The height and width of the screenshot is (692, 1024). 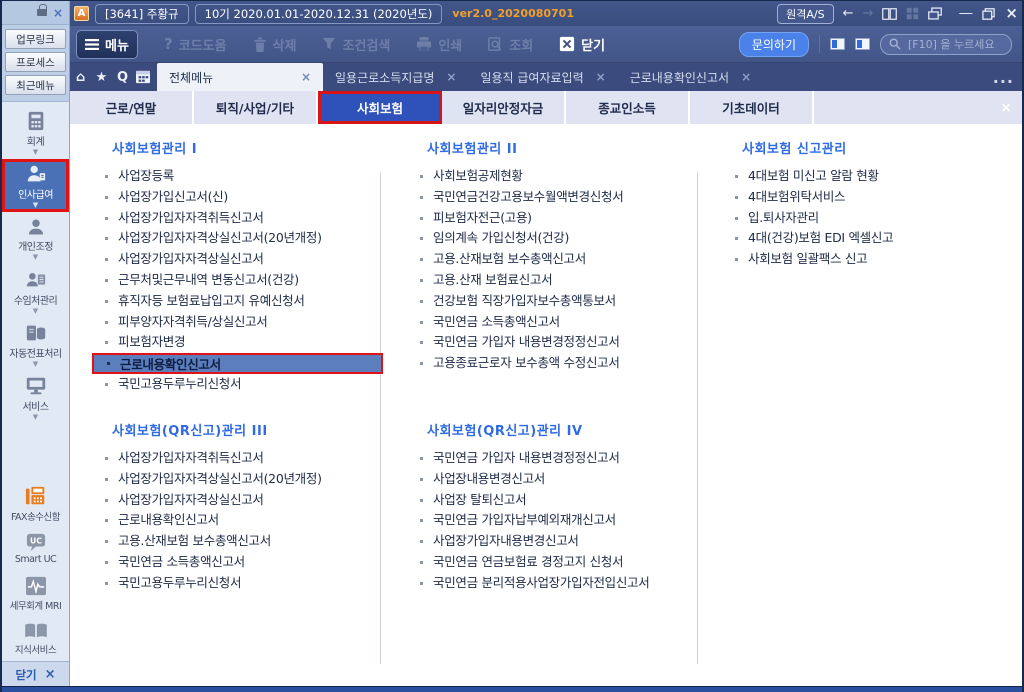 I want to click on document-tab: 전체메뉴 ×, so click(x=240, y=77).